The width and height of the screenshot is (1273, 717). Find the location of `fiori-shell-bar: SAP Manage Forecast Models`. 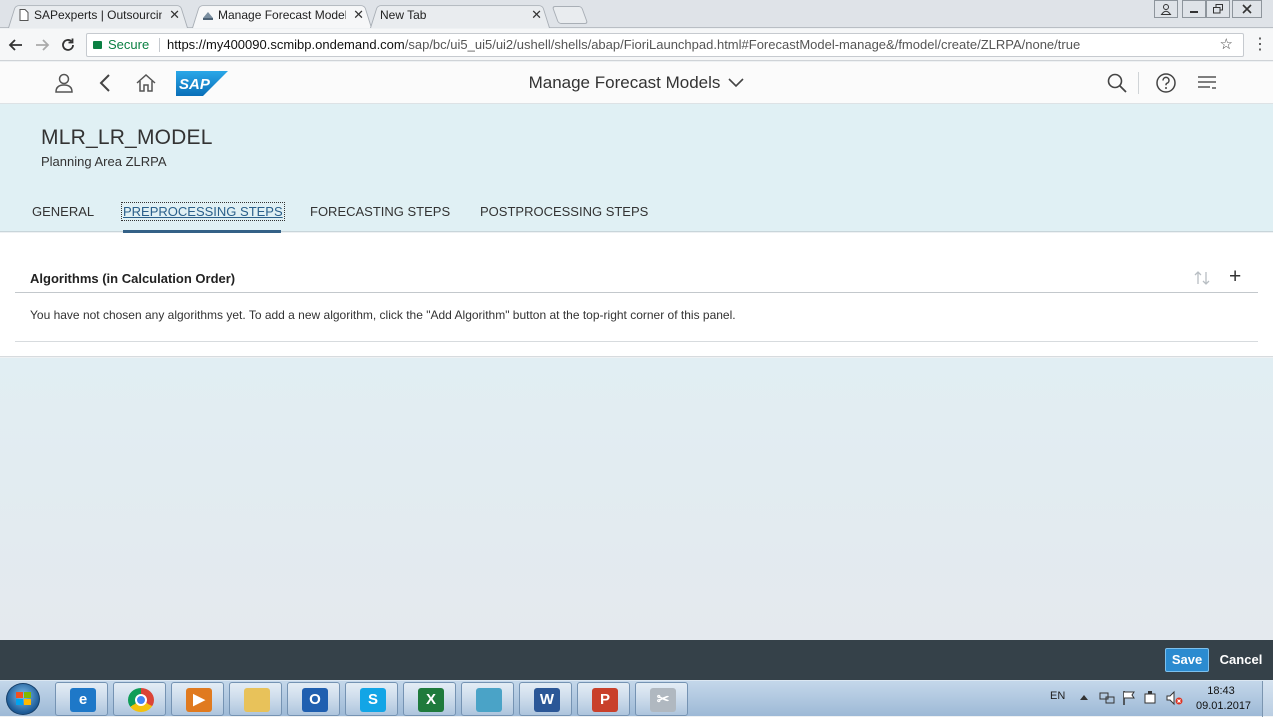

fiori-shell-bar: SAP Manage Forecast Models is located at coordinates (636, 83).